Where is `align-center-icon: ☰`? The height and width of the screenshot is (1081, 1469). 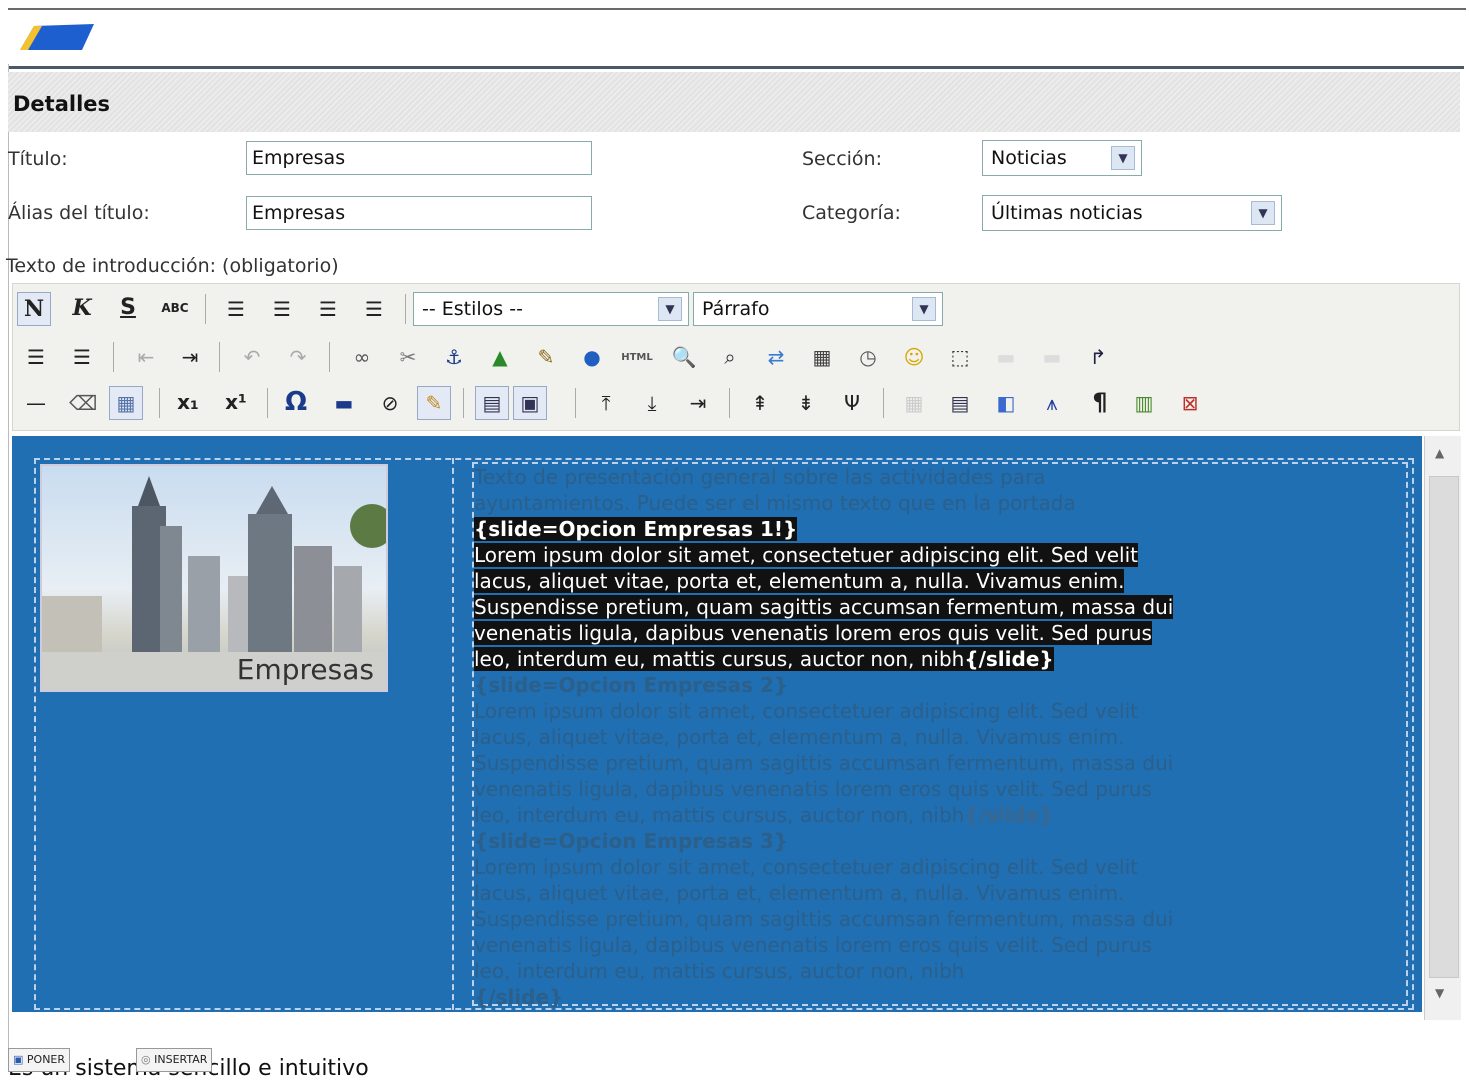
align-center-icon: ☰ is located at coordinates (282, 309).